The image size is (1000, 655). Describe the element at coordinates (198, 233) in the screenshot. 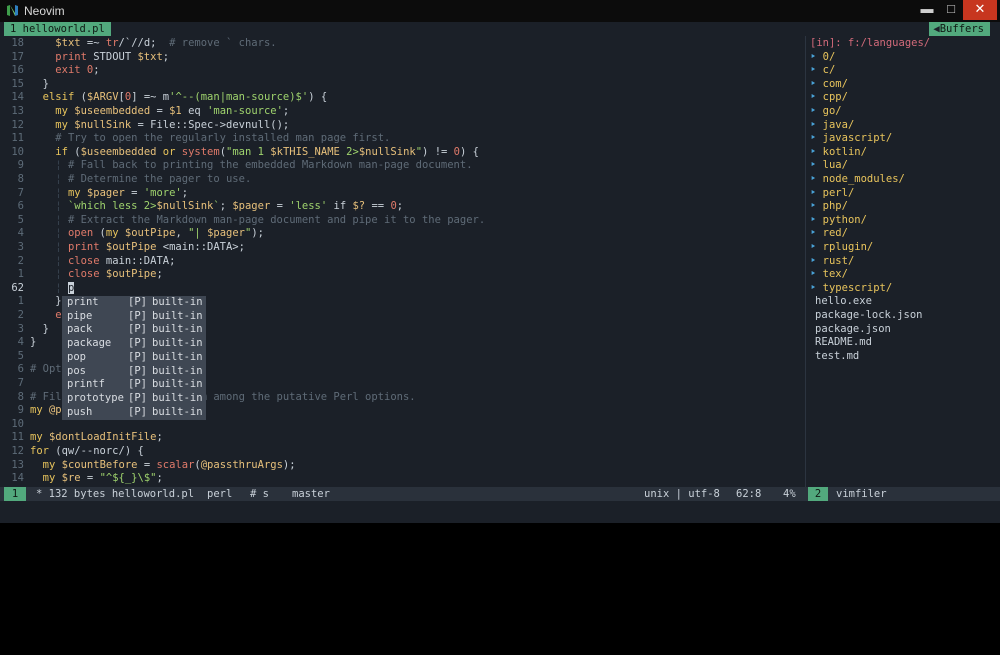

I see `code-token: "|` at that location.